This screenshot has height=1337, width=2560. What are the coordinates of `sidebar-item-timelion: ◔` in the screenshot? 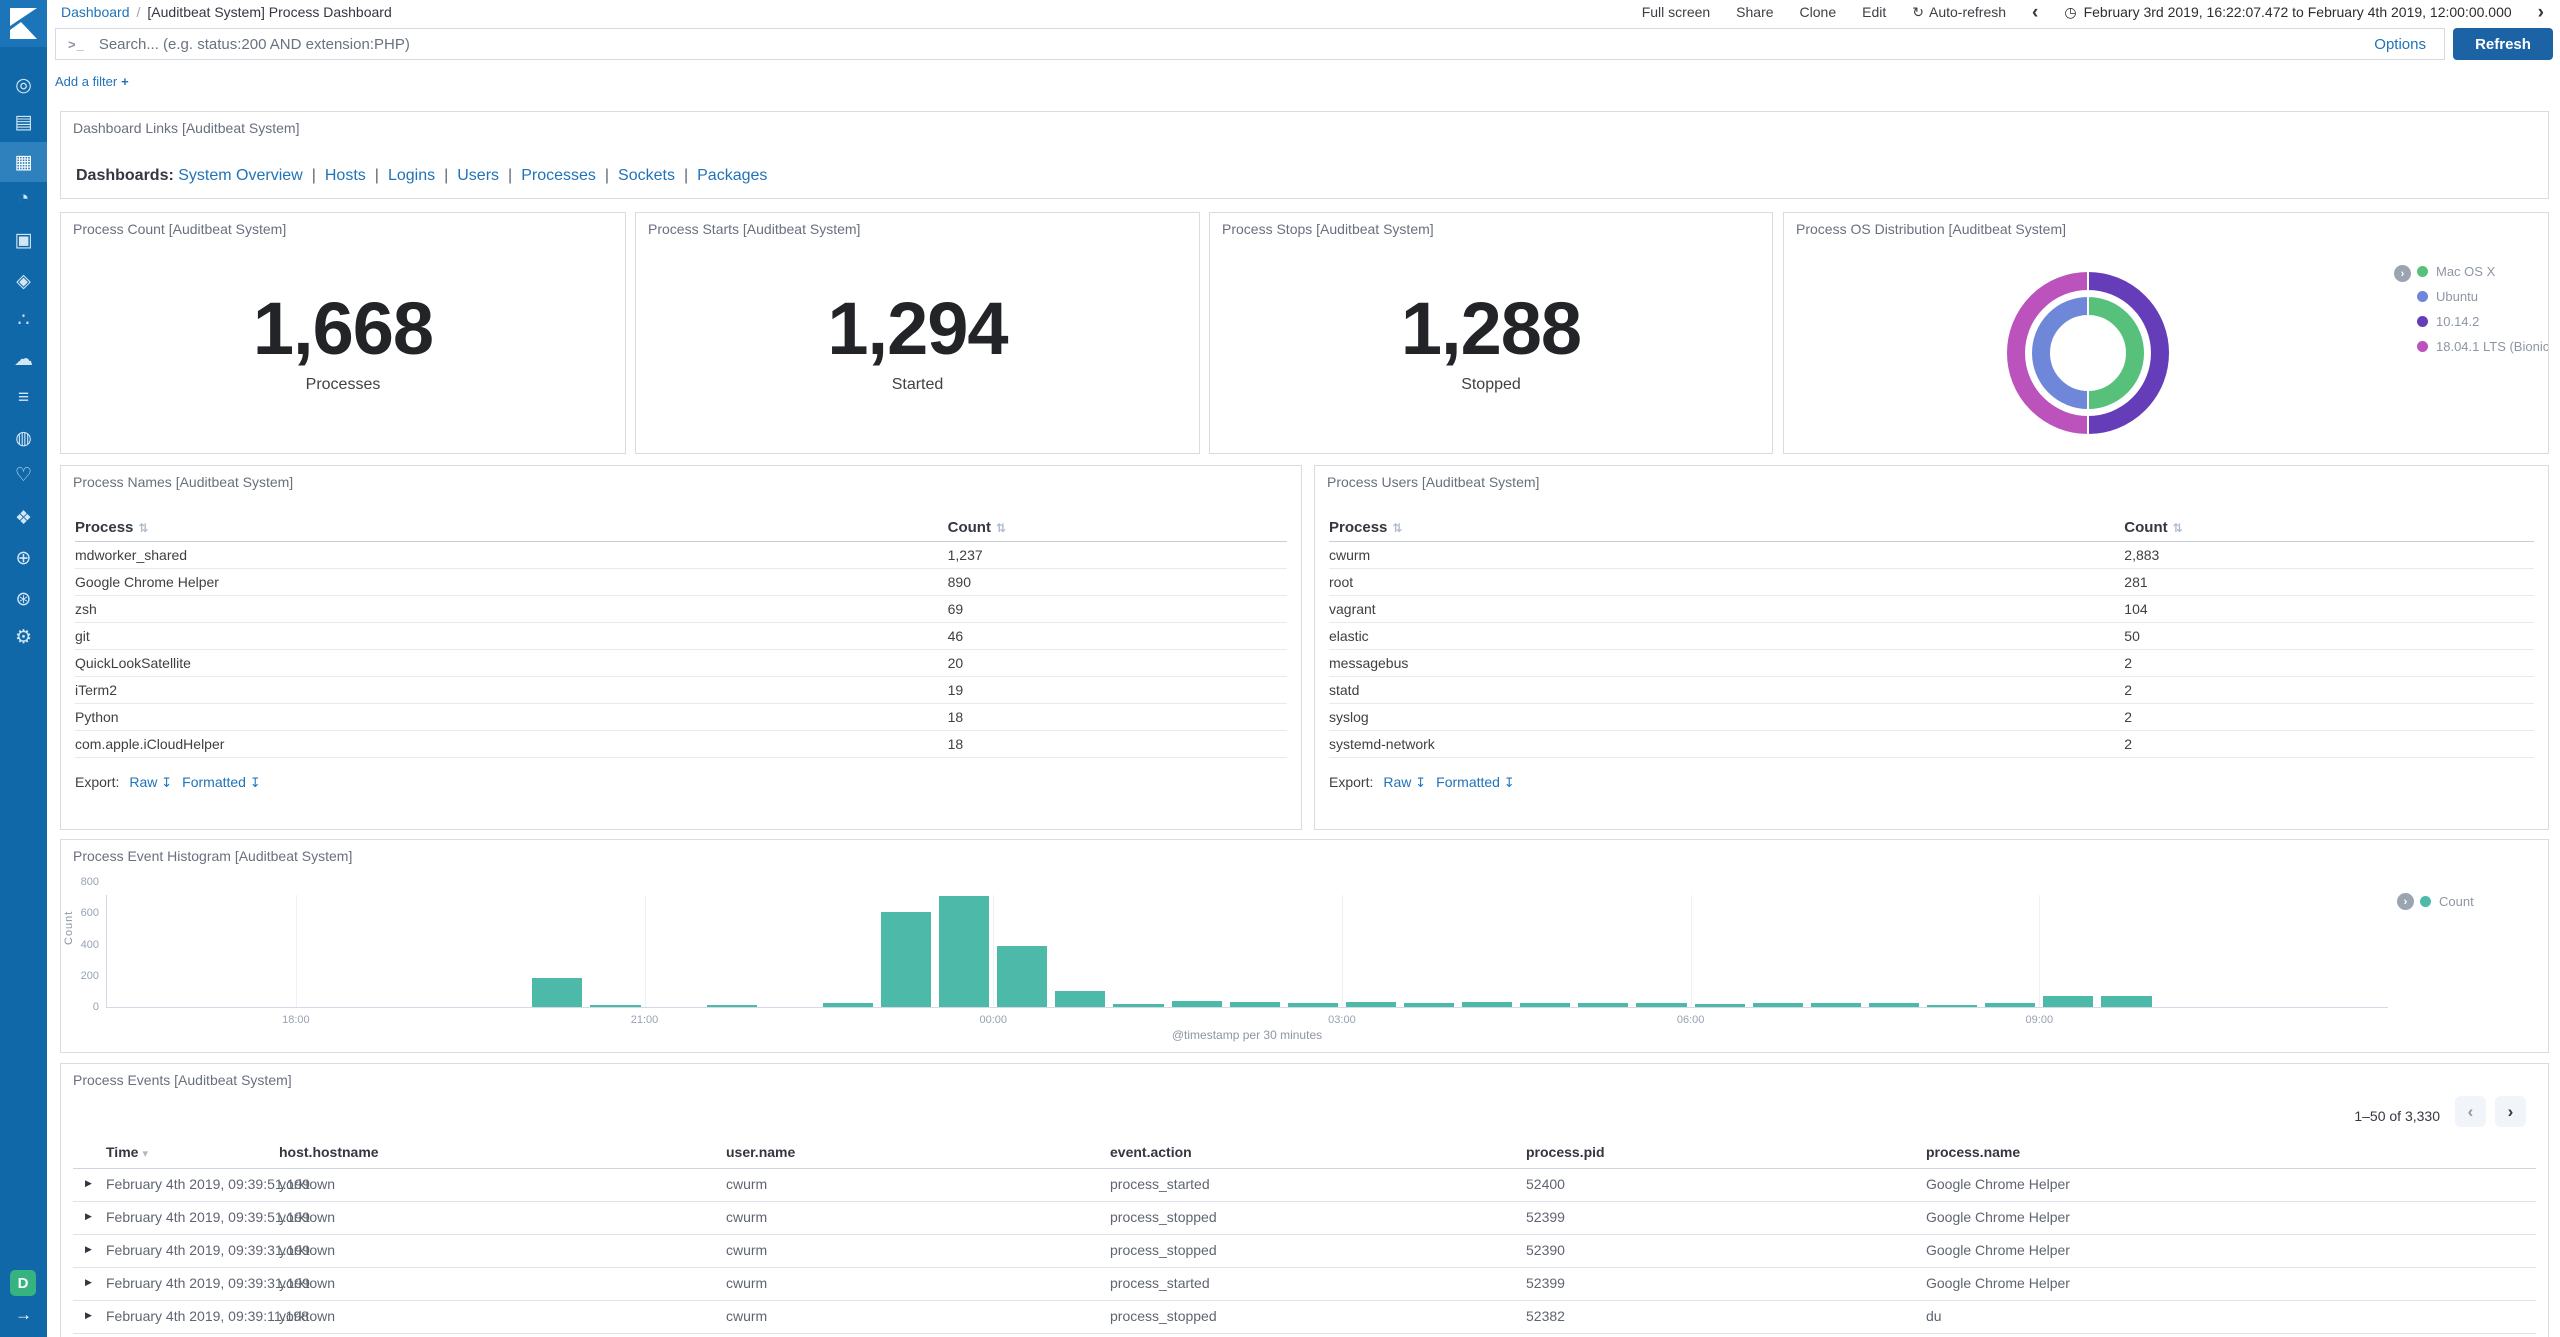 It's located at (23, 199).